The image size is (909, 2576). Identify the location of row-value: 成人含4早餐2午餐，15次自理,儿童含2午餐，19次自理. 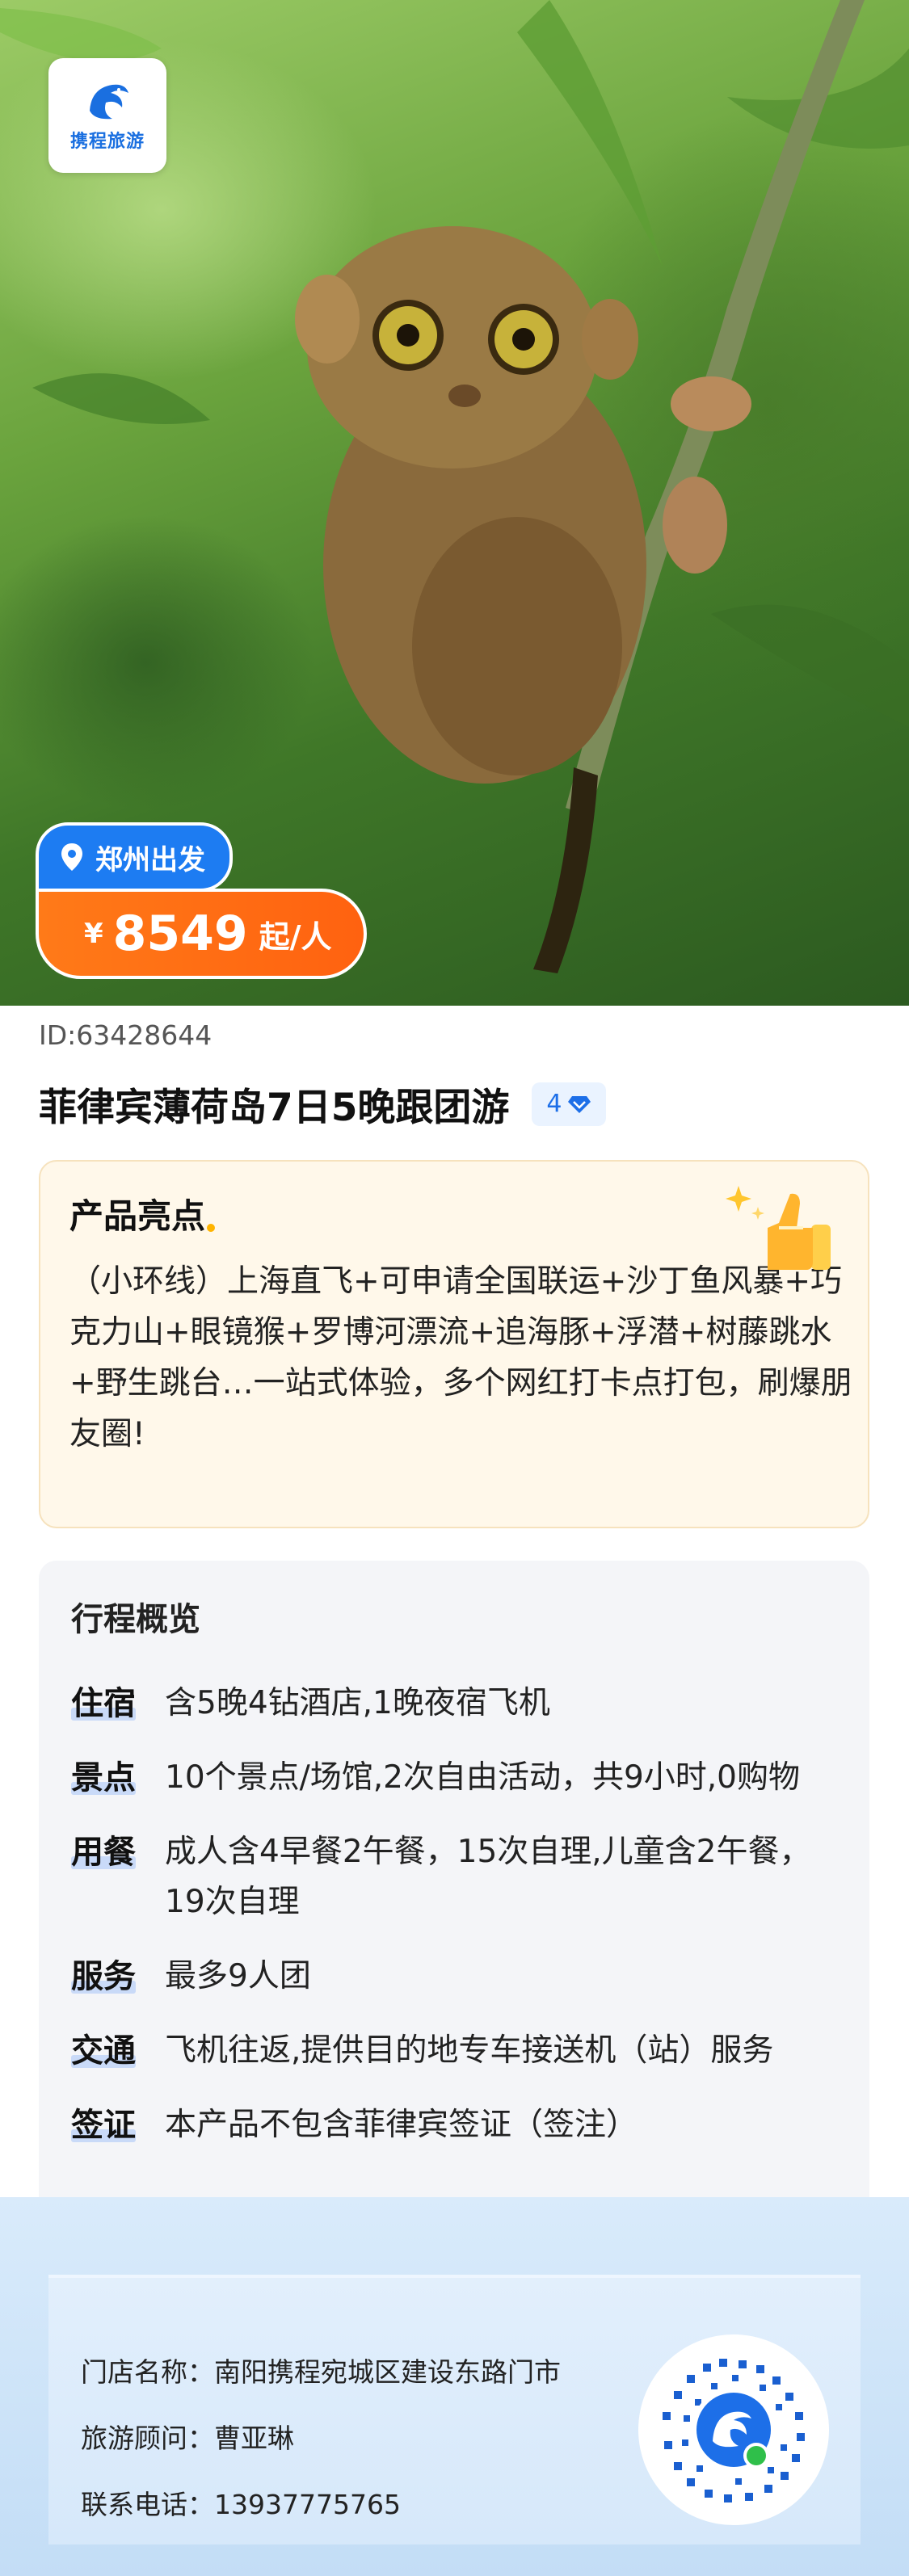
(488, 1877).